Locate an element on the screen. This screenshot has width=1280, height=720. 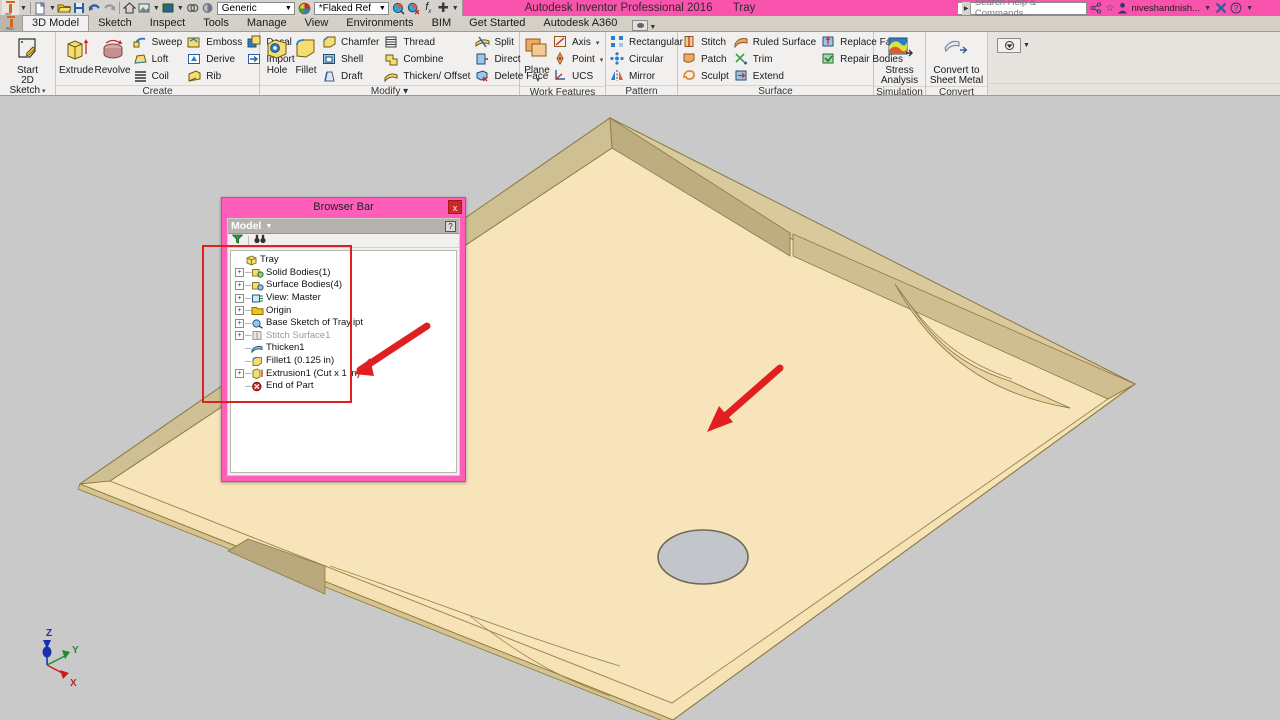
user-menu-caret-icon: ▼ is located at coordinates (1207, 8).